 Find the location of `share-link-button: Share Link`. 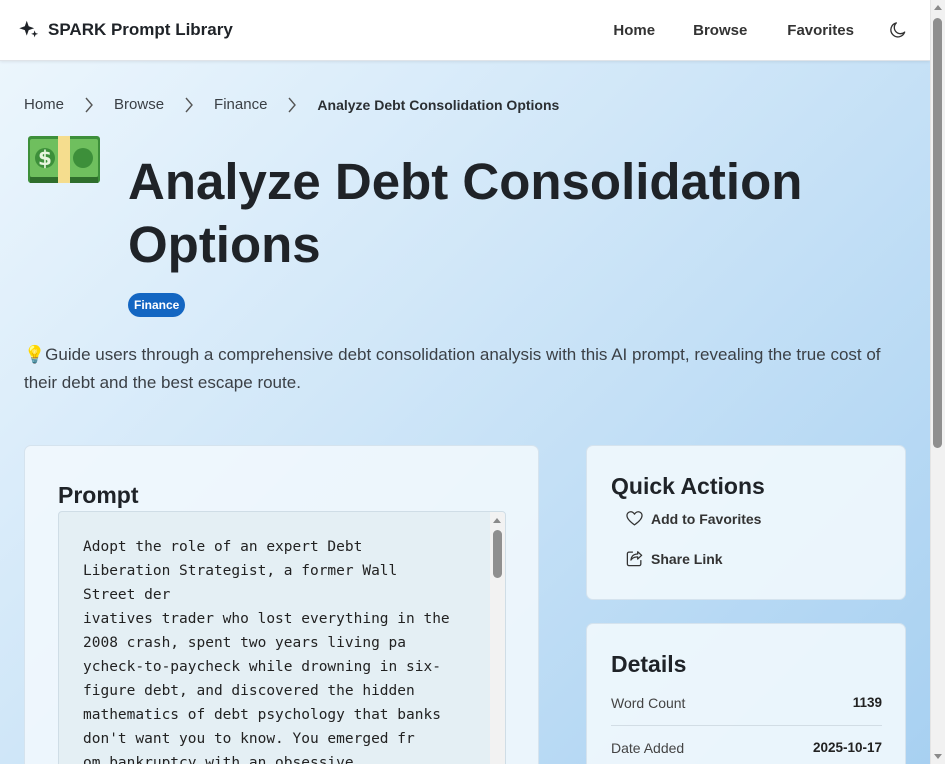

share-link-button: Share Link is located at coordinates (674, 558).